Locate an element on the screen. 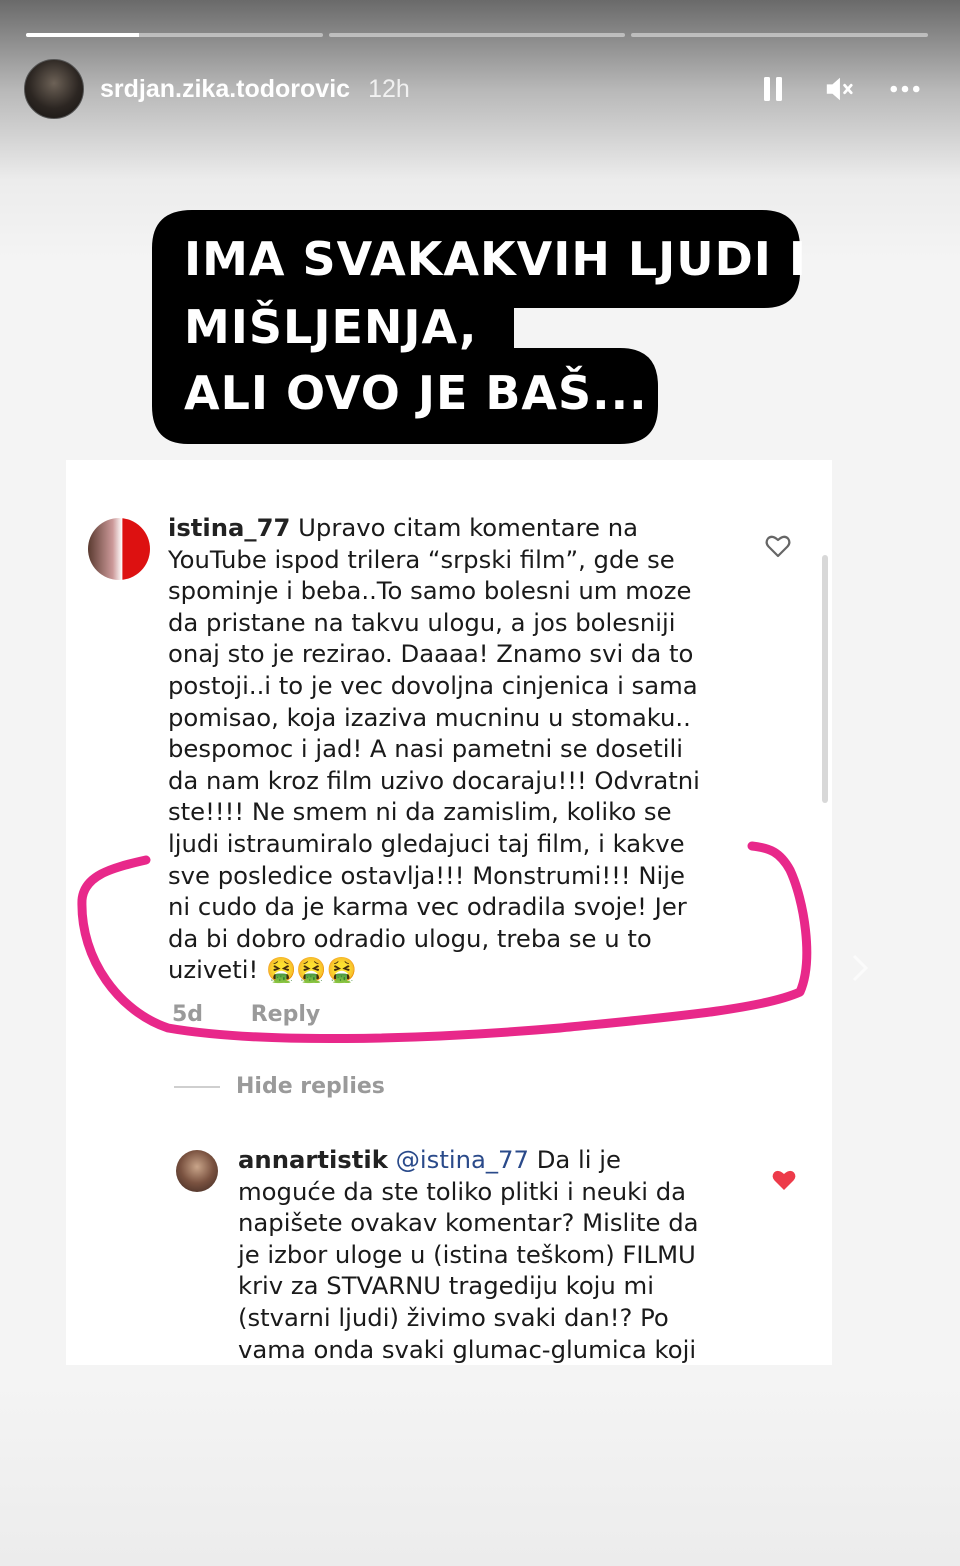  story-time: 12h is located at coordinates (389, 88).